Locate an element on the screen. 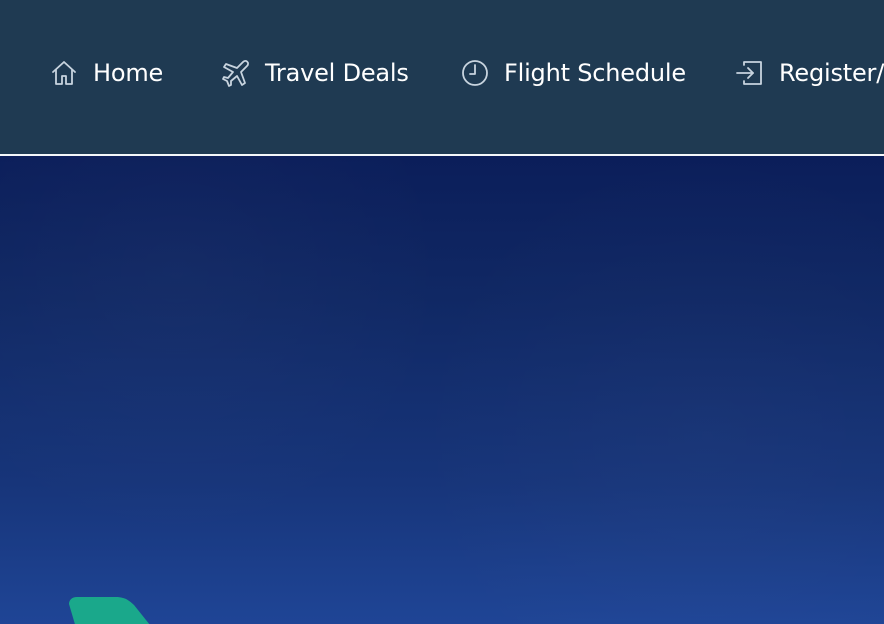 This screenshot has height=624, width=884. login-icon is located at coordinates (750, 73).